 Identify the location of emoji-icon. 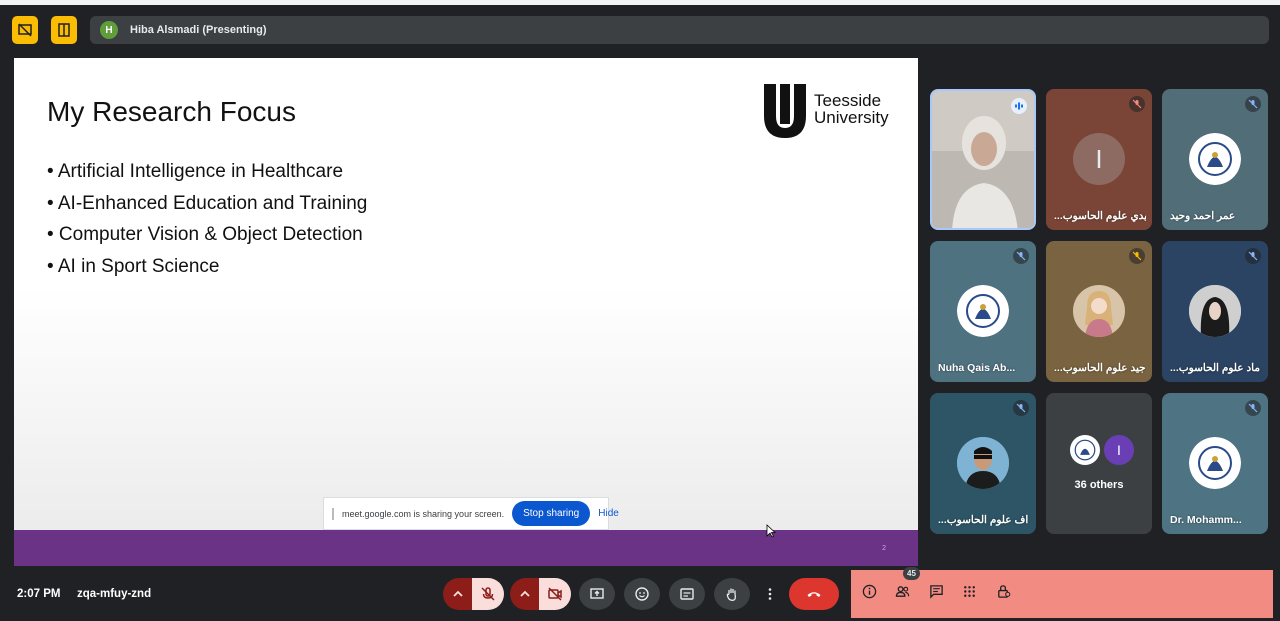
(642, 594).